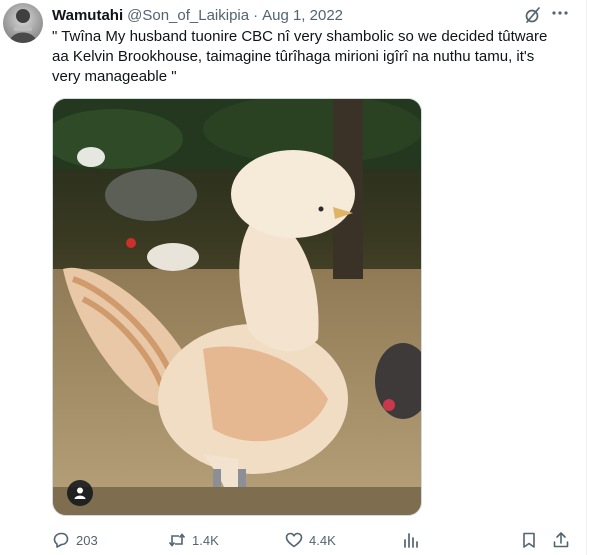 Image resolution: width=590 pixels, height=555 pixels. Describe the element at coordinates (23, 23) in the screenshot. I see `avatar` at that location.